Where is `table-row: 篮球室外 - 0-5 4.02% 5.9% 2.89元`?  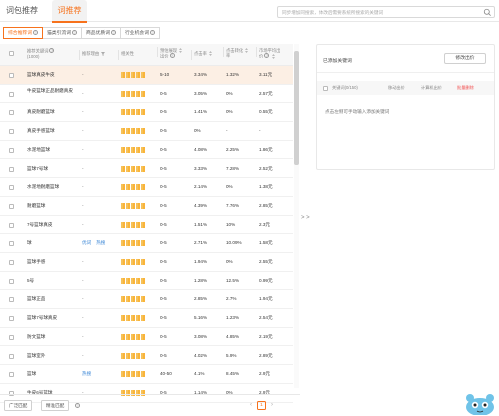 table-row: 篮球室外 - 0-5 4.02% 5.9% 2.89元 is located at coordinates (146, 356).